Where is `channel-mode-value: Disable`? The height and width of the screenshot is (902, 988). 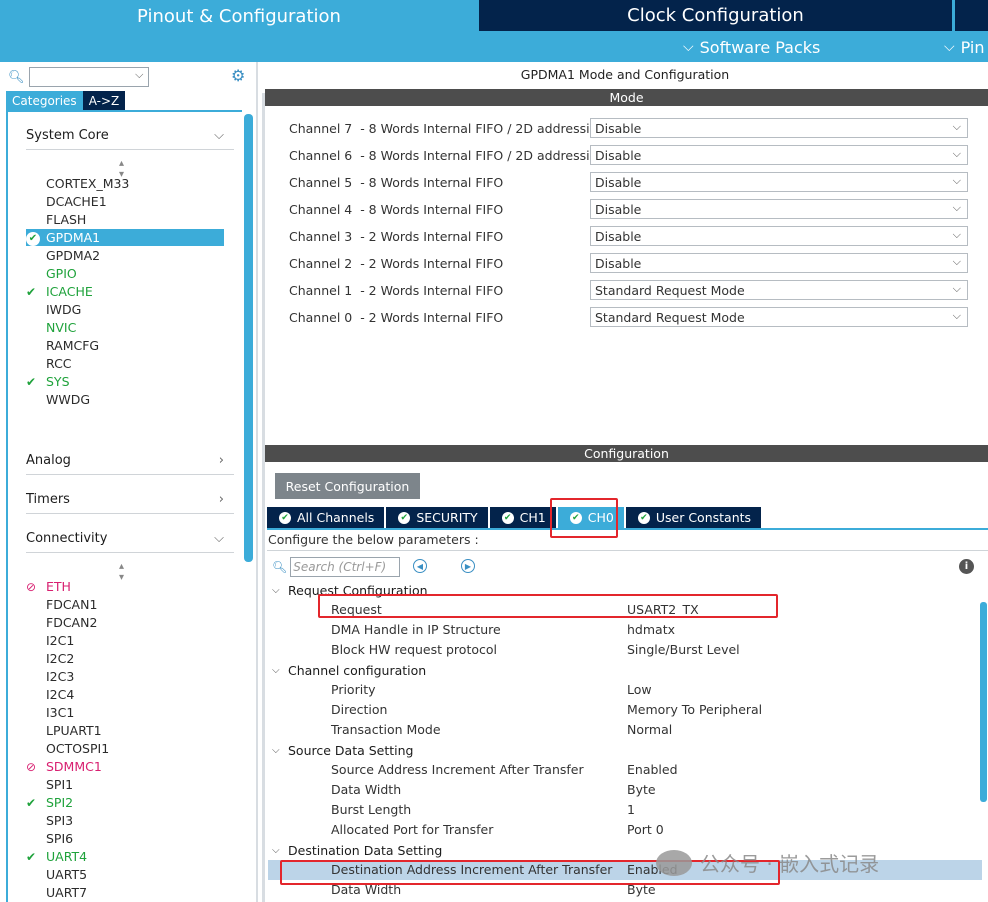 channel-mode-value: Disable is located at coordinates (618, 209).